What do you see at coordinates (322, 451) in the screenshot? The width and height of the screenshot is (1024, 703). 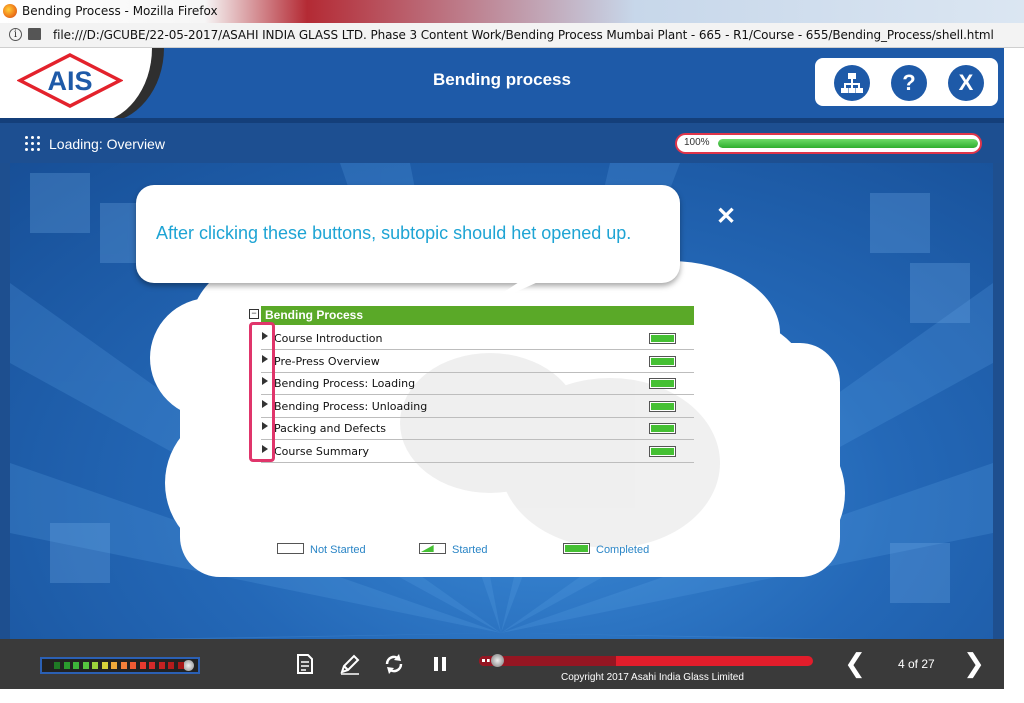 I see `menu-item-label: Course Summary` at bounding box center [322, 451].